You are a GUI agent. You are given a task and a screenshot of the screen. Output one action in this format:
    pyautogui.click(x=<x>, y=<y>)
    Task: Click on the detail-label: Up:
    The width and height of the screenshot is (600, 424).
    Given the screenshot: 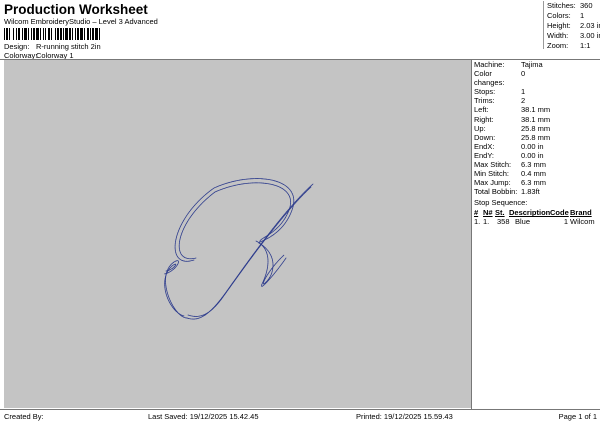 What is the action you would take?
    pyautogui.click(x=480, y=128)
    